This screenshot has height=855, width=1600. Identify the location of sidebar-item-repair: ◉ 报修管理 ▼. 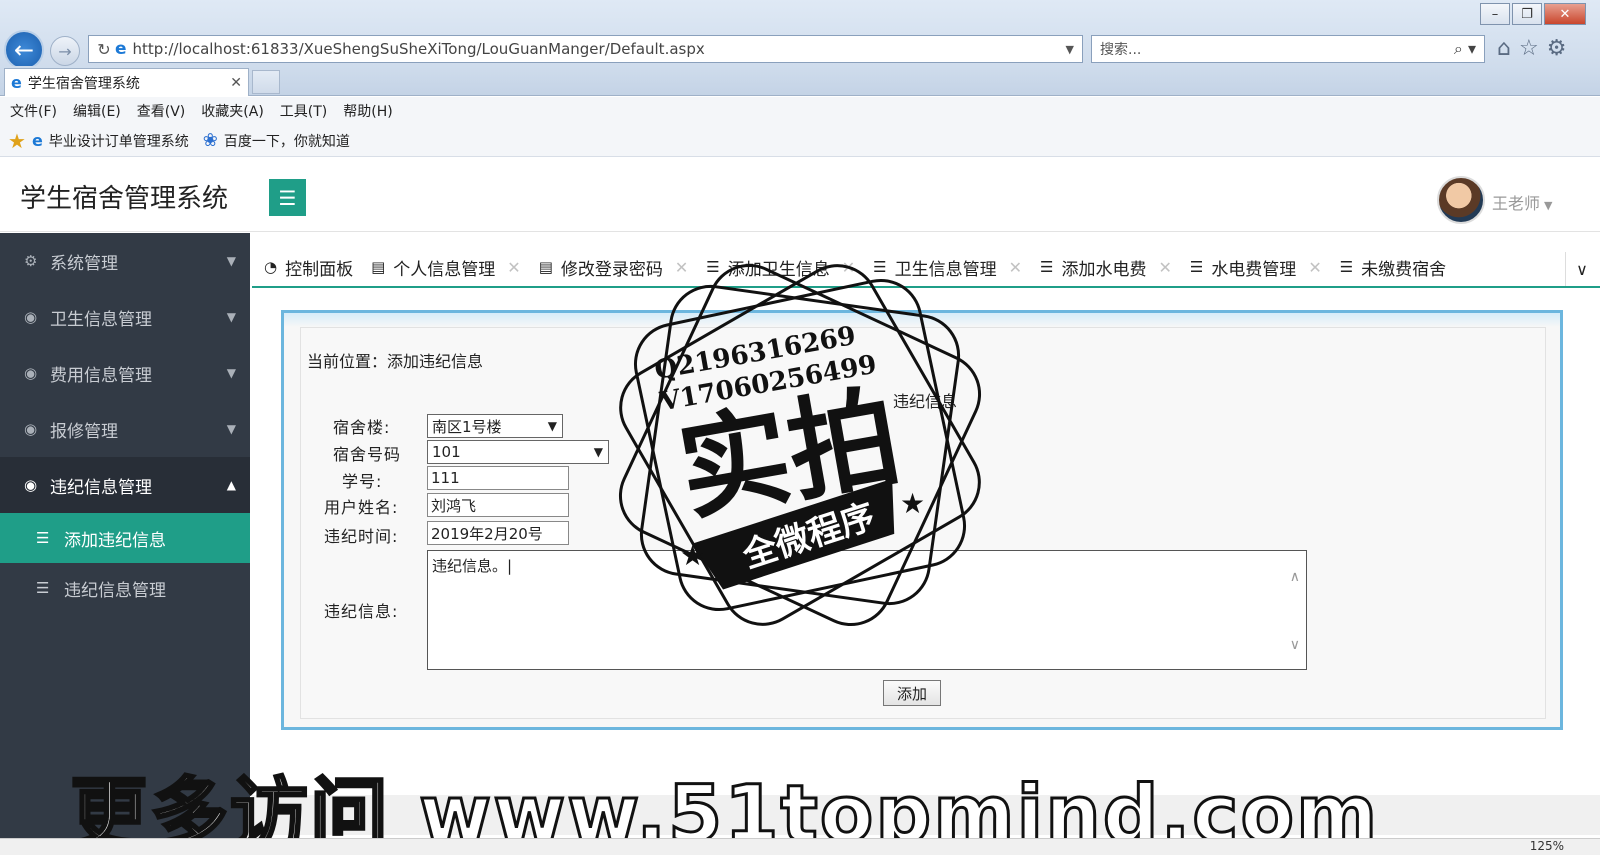
(125, 429).